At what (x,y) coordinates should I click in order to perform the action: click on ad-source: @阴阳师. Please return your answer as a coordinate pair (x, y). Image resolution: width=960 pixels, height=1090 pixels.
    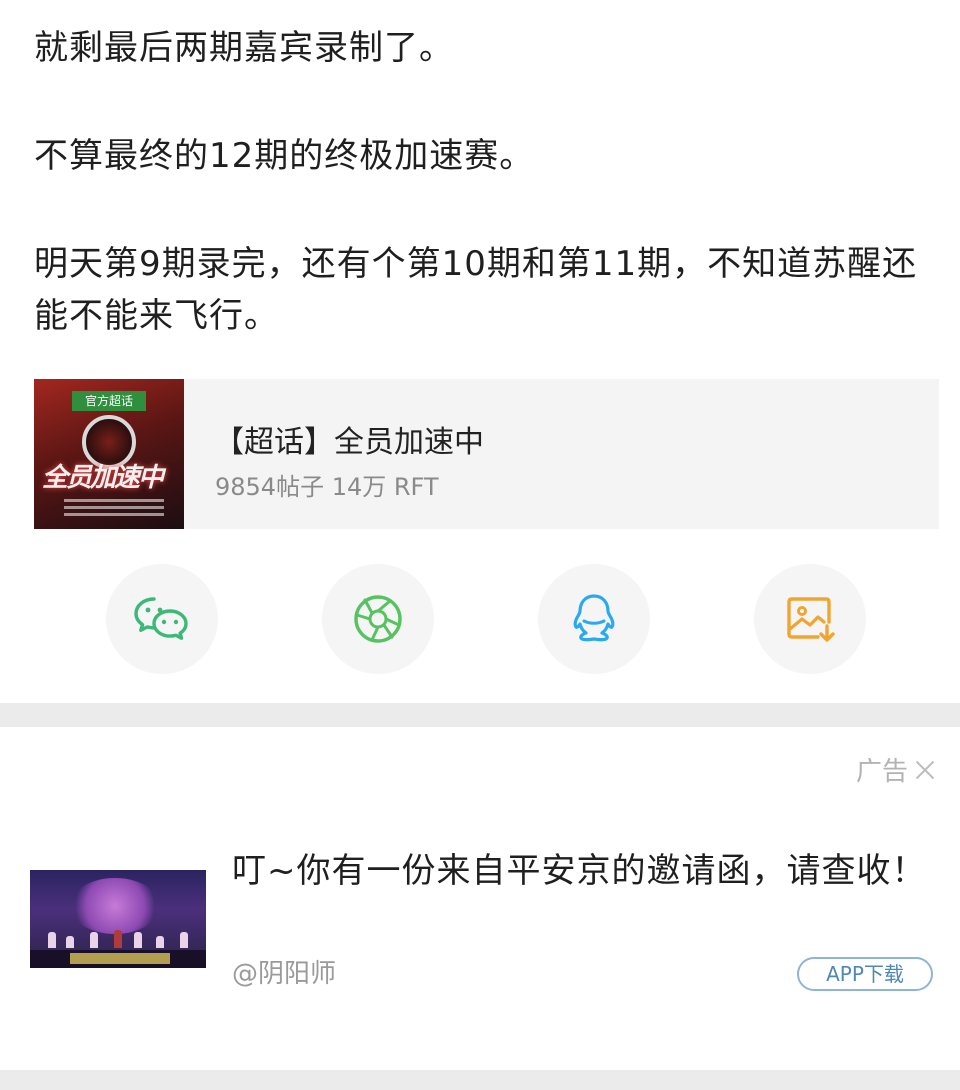
    Looking at the image, I should click on (284, 971).